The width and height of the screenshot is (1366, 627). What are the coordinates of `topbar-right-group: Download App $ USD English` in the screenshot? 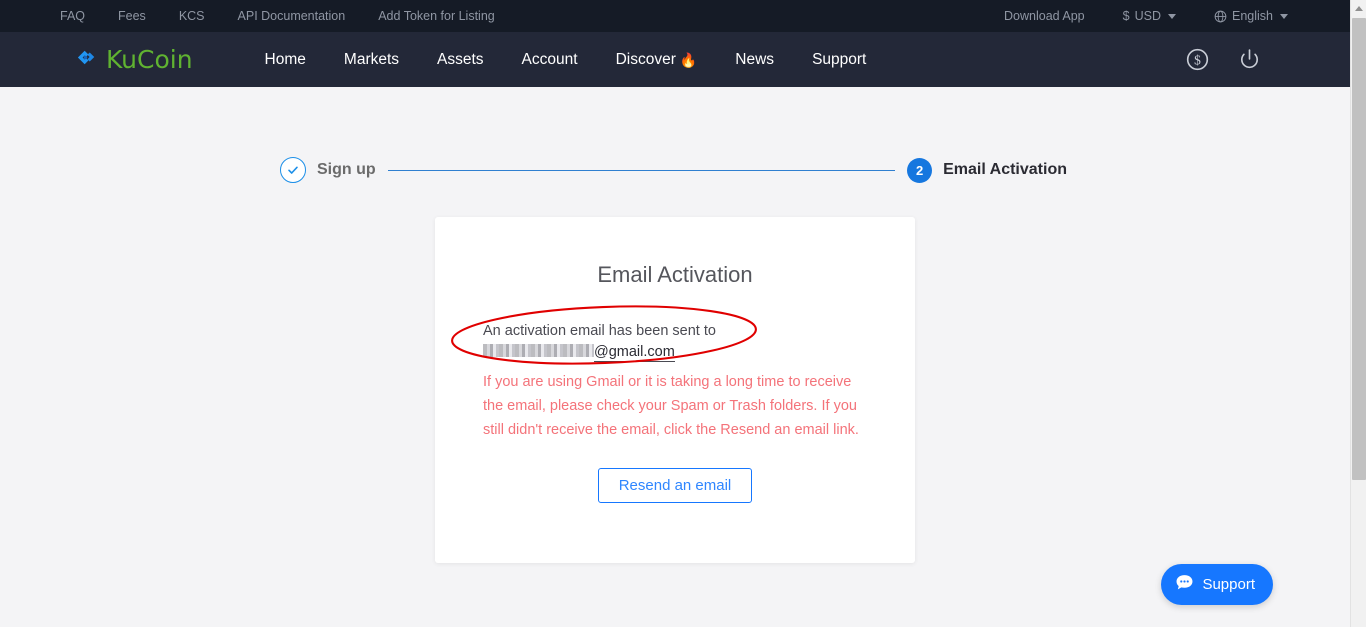 It's located at (1127, 16).